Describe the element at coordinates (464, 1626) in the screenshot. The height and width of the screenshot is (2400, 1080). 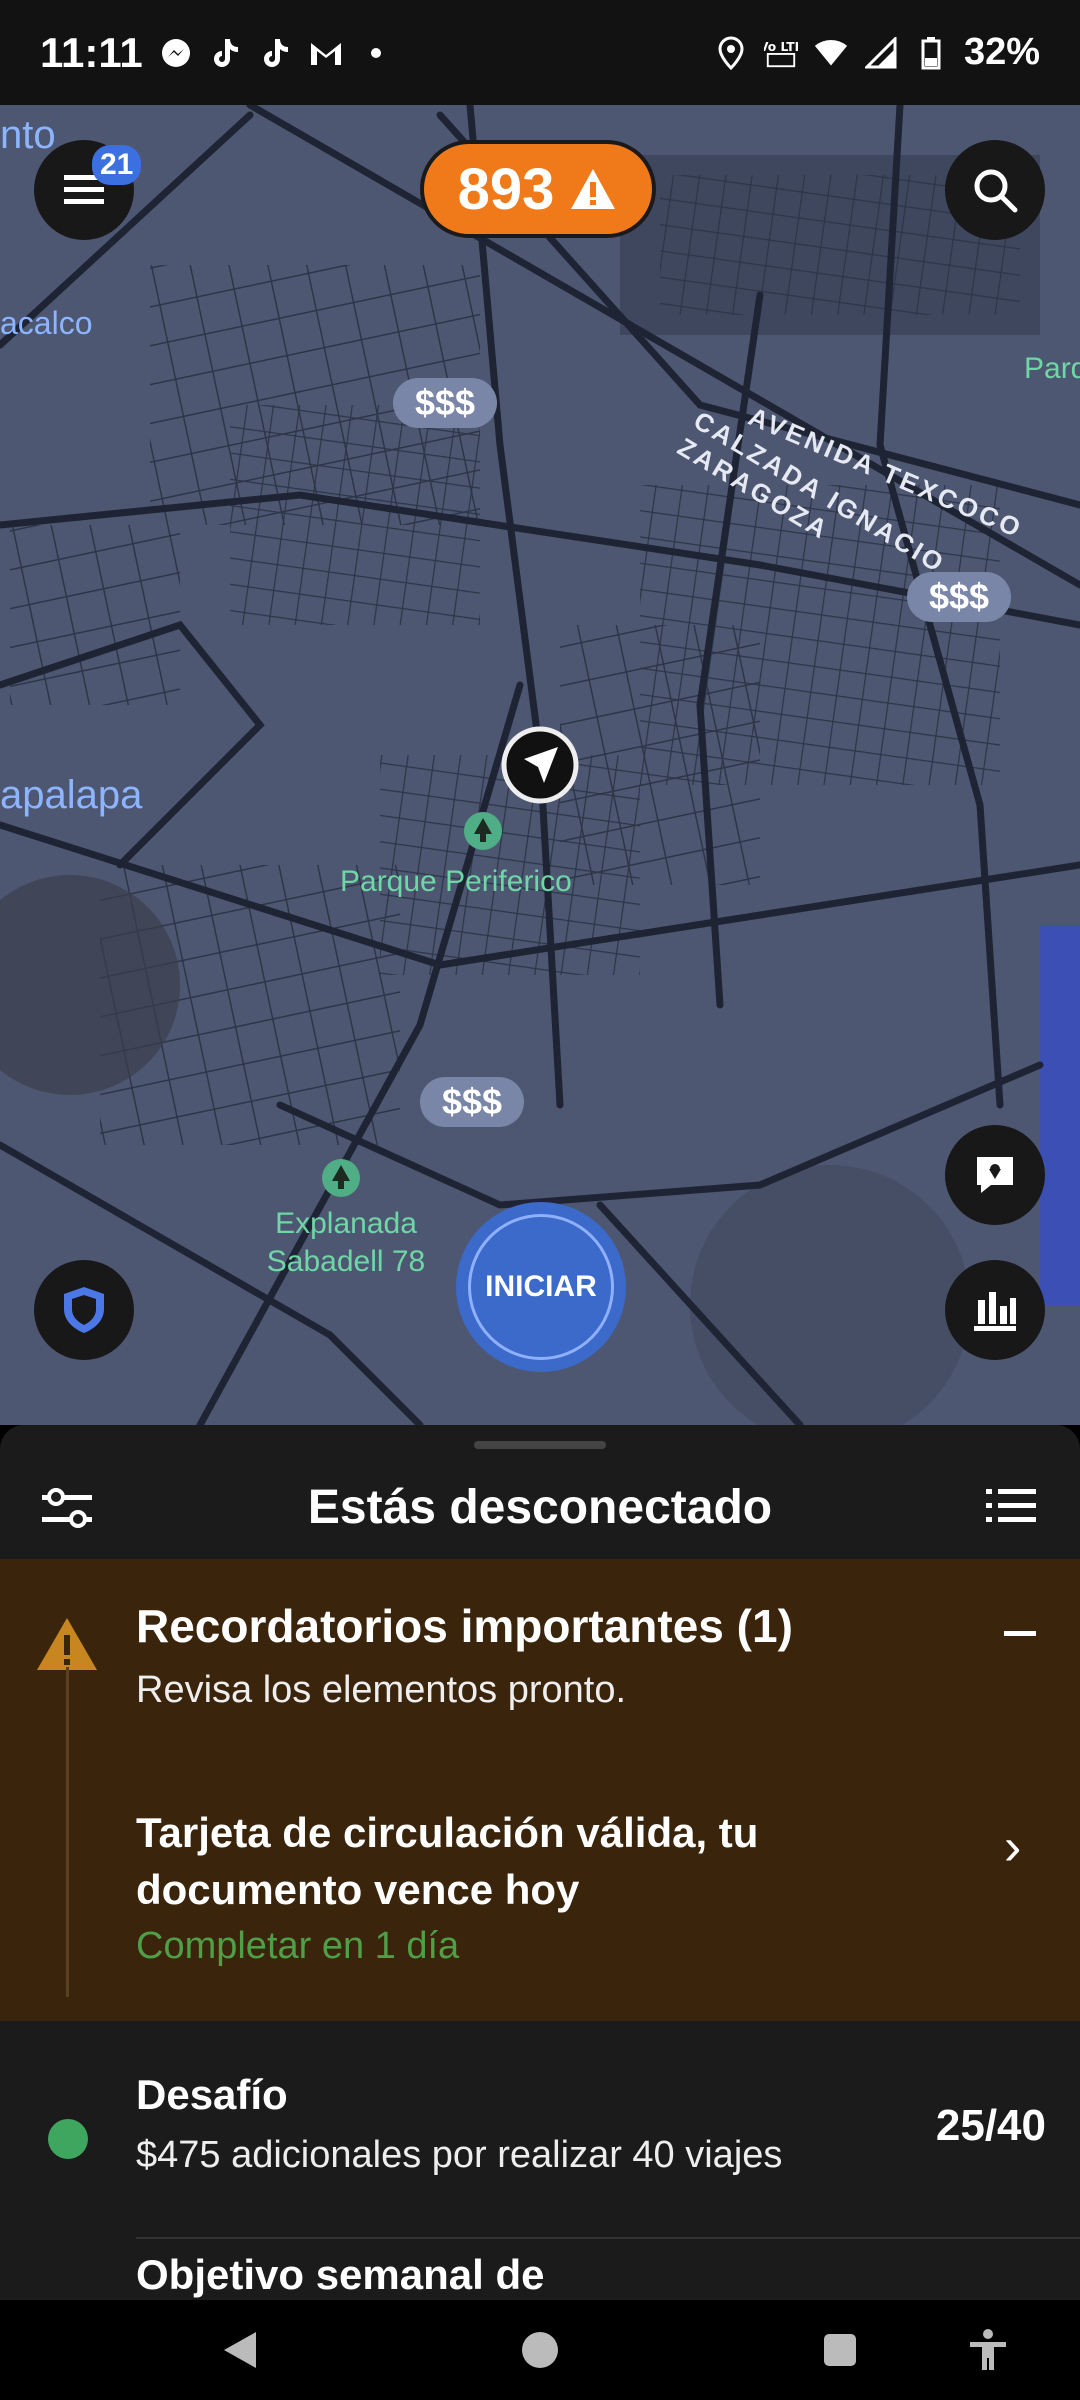
I see `reminders-title: Recordatorios importantes (1)` at that location.